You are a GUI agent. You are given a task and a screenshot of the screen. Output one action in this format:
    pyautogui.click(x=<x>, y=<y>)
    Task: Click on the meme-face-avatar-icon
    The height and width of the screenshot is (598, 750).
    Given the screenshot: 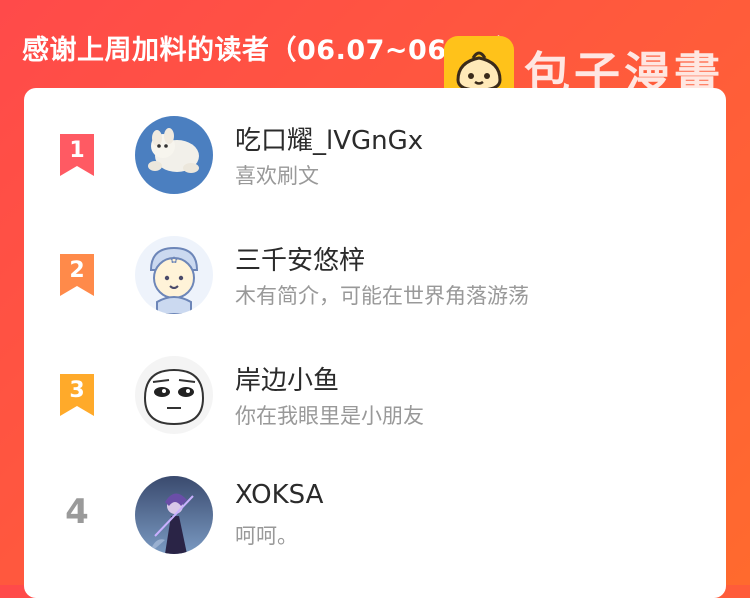 What is the action you would take?
    pyautogui.click(x=174, y=395)
    